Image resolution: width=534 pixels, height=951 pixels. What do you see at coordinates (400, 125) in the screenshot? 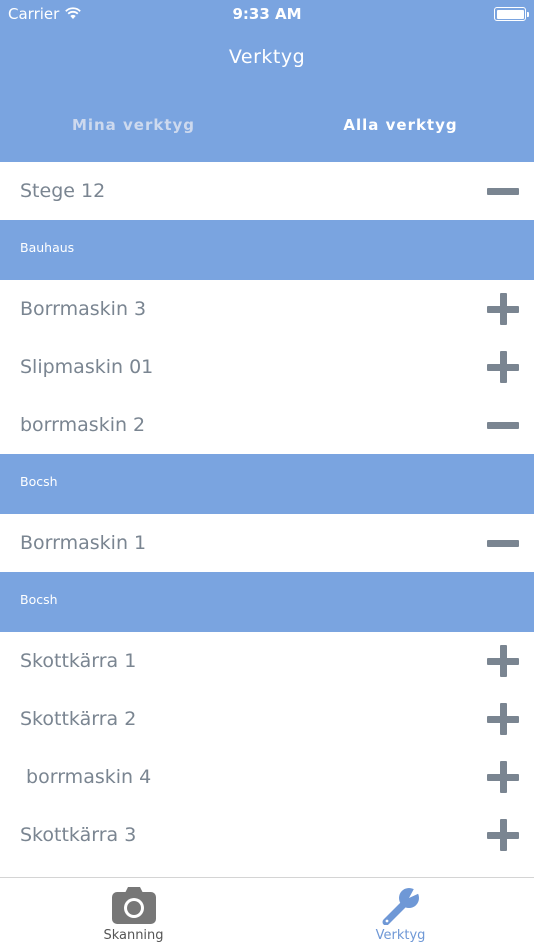
I see `tab-alla-verktyg: Alla verktyg` at bounding box center [400, 125].